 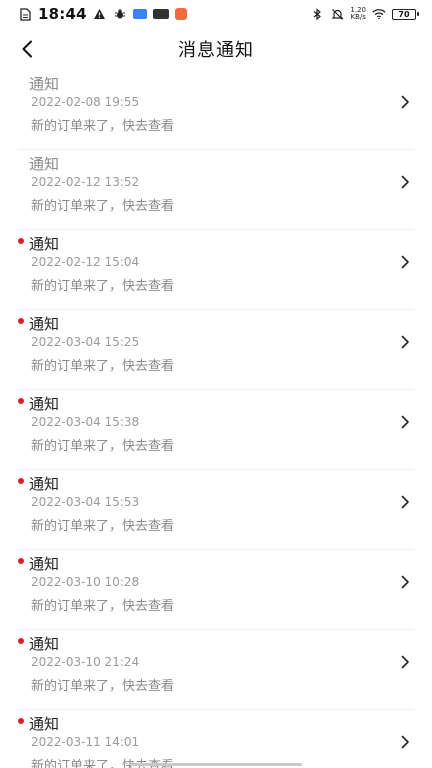 What do you see at coordinates (317, 14) in the screenshot?
I see `bluetooth-icon` at bounding box center [317, 14].